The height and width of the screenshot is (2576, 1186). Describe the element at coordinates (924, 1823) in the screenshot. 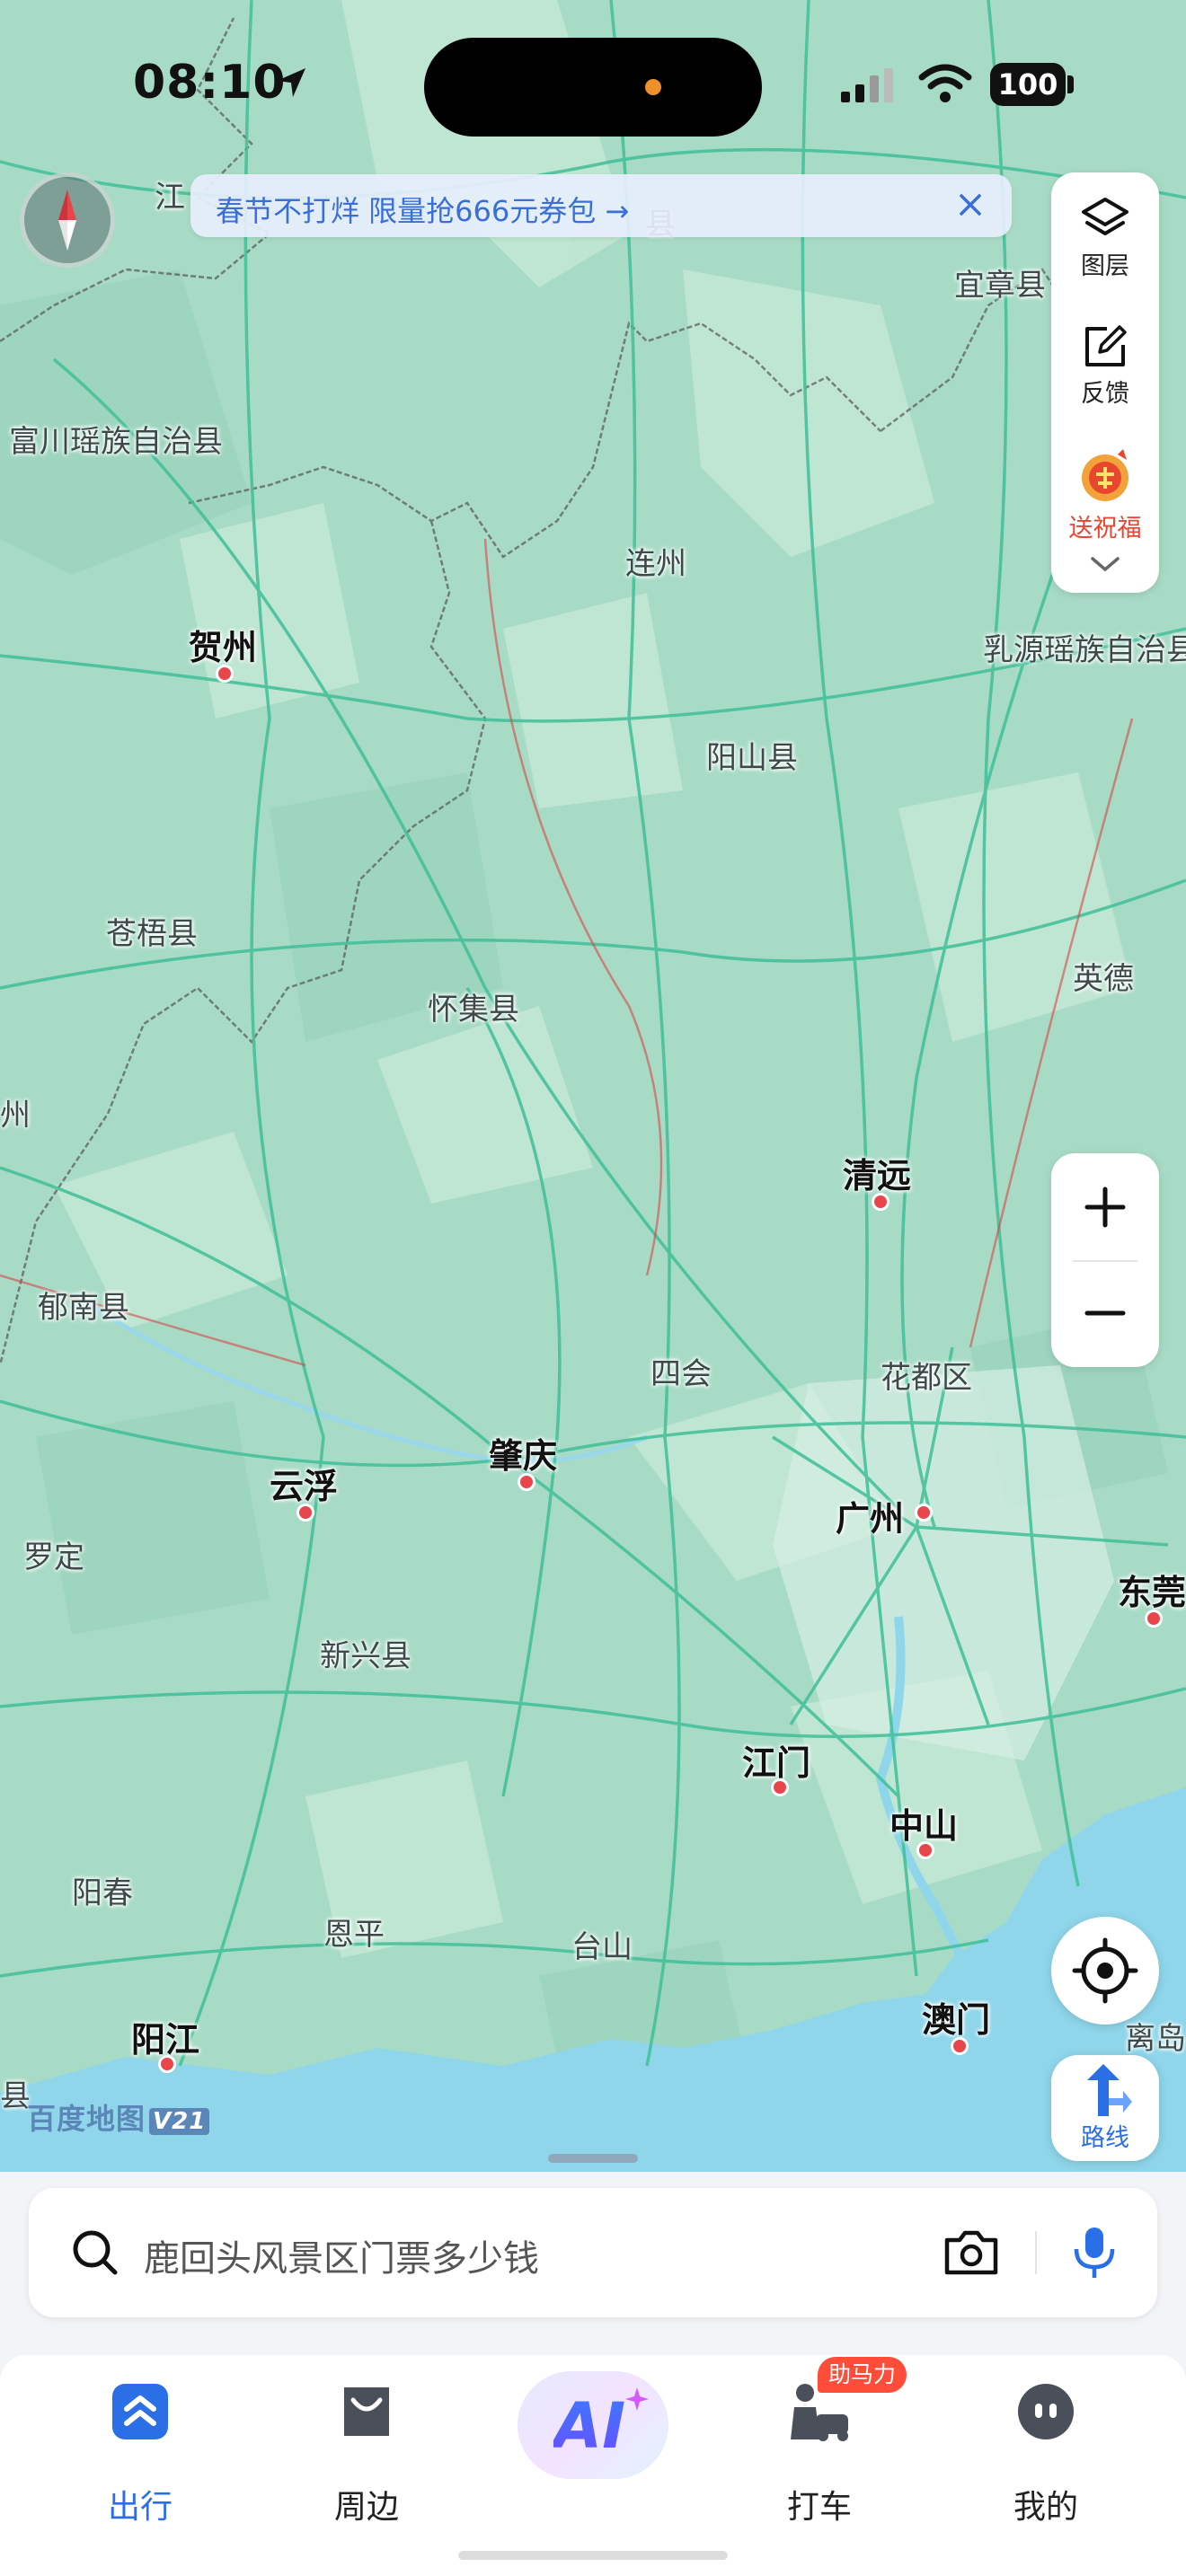

I see `map-label-city: 中山` at that location.